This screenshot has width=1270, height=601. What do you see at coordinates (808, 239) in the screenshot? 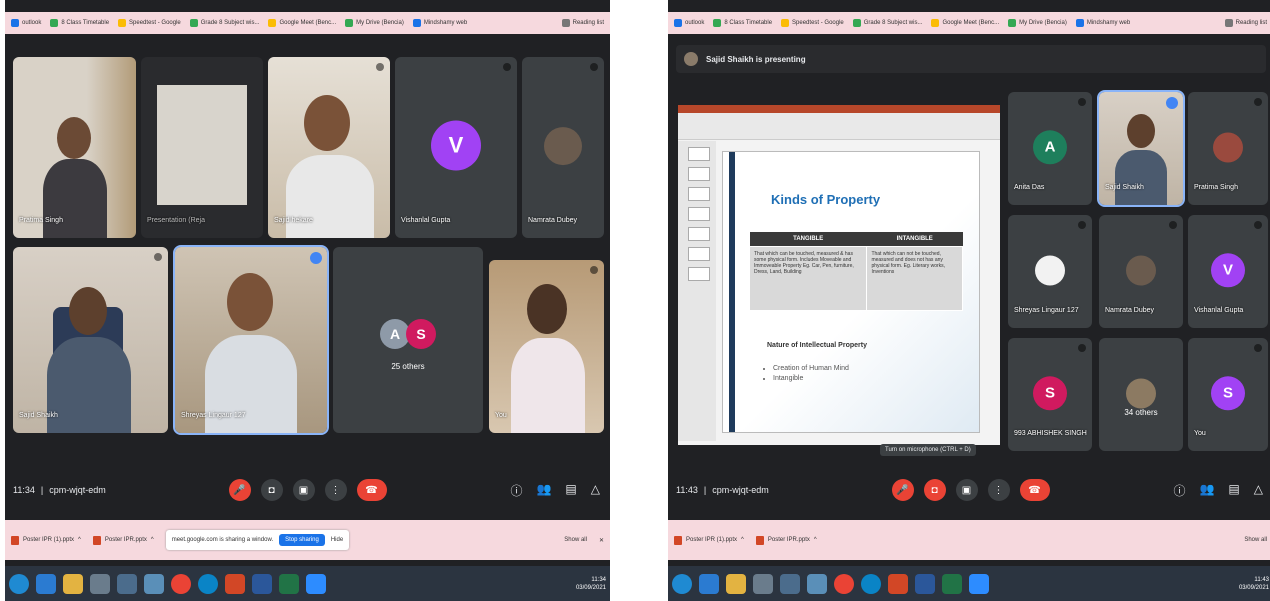
I see `table-header: TANGIBLE` at bounding box center [808, 239].